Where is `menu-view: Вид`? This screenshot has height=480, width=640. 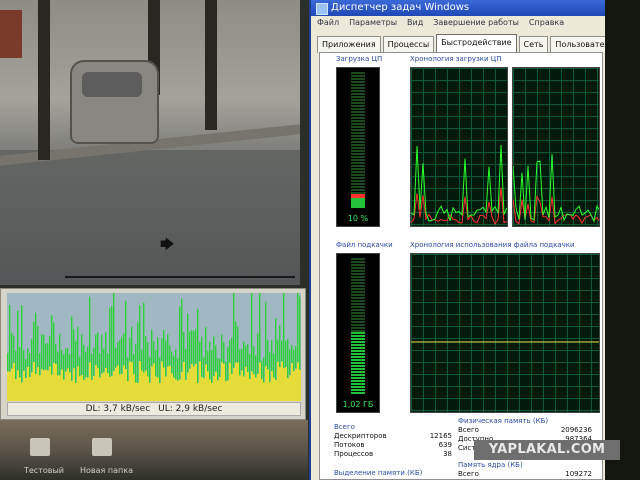 menu-view: Вид is located at coordinates (415, 23).